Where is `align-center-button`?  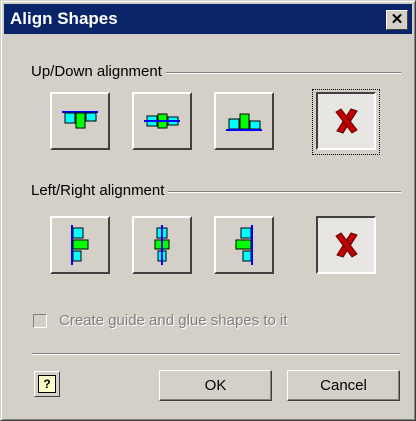 align-center-button is located at coordinates (162, 245).